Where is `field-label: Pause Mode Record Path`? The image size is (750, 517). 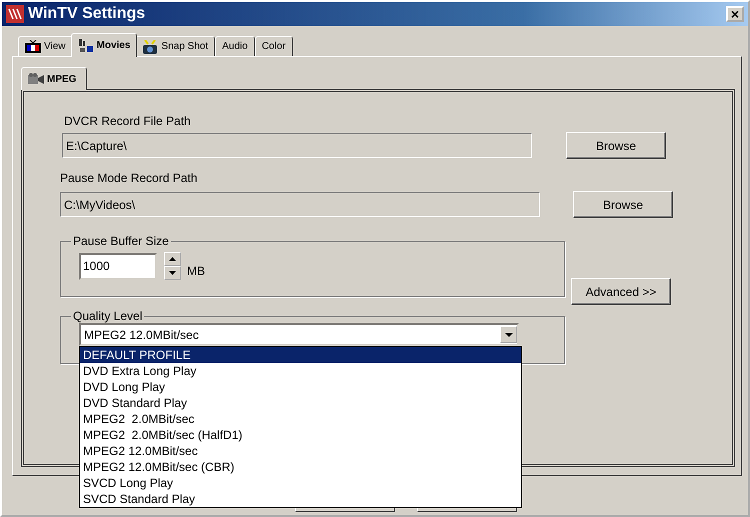
field-label: Pause Mode Record Path is located at coordinates (129, 178).